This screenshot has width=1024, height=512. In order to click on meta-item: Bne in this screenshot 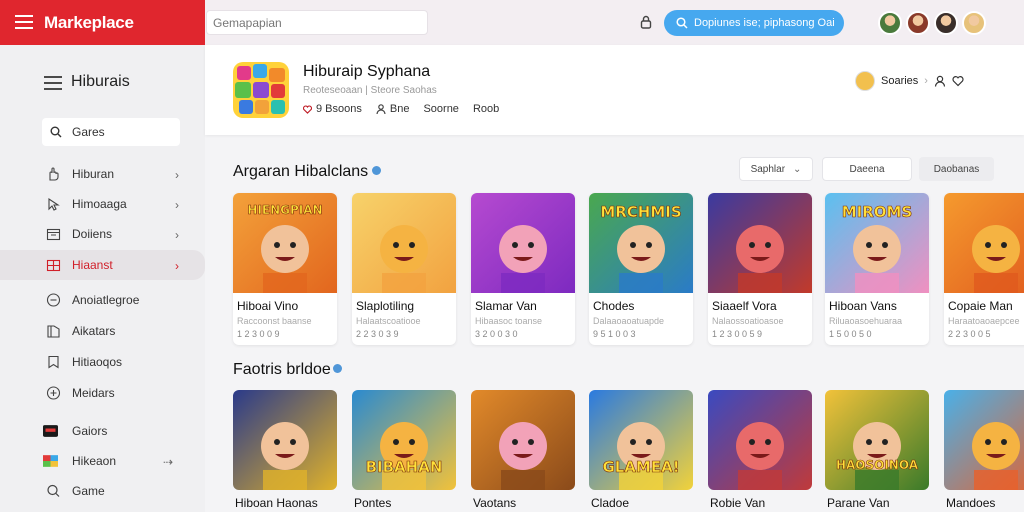, I will do `click(392, 109)`.